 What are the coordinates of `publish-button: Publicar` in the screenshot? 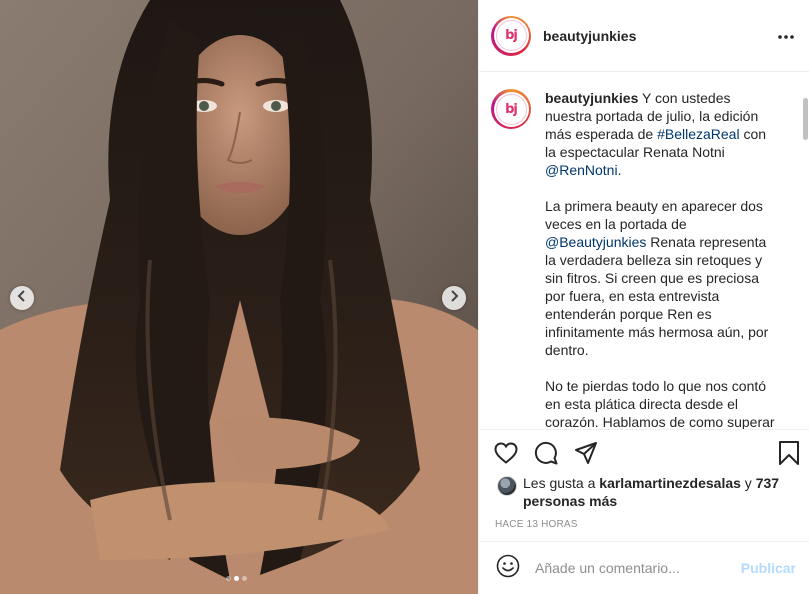 It's located at (768, 568).